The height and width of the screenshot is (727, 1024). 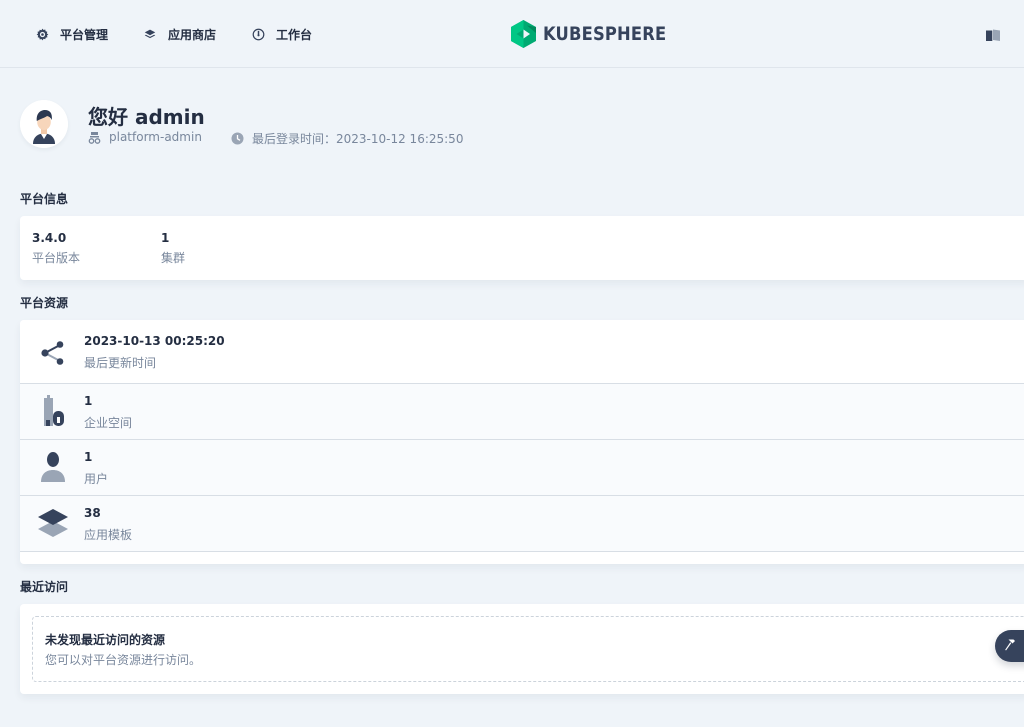 What do you see at coordinates (522, 524) in the screenshot?
I see `resource-row-app-templates: 38 应用模板` at bounding box center [522, 524].